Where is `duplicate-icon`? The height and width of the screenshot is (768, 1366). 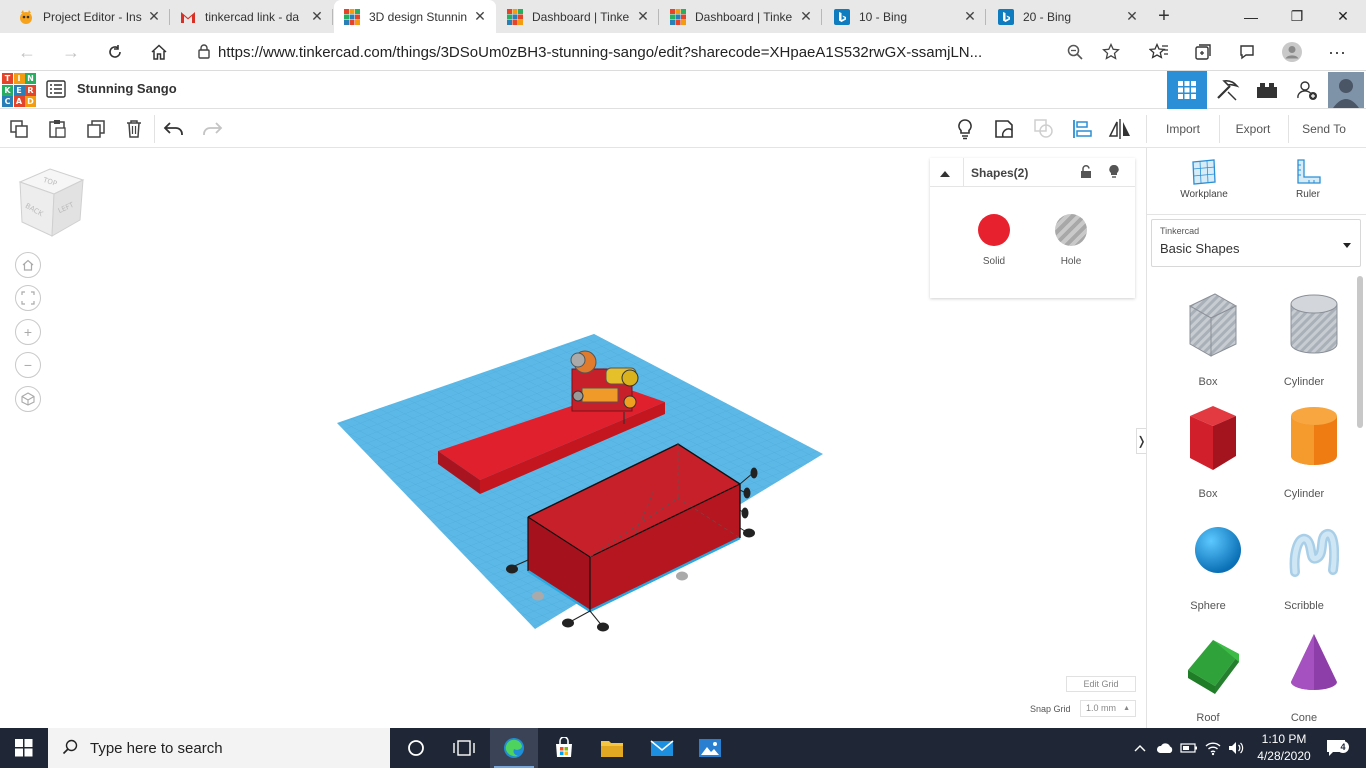 duplicate-icon is located at coordinates (96, 129).